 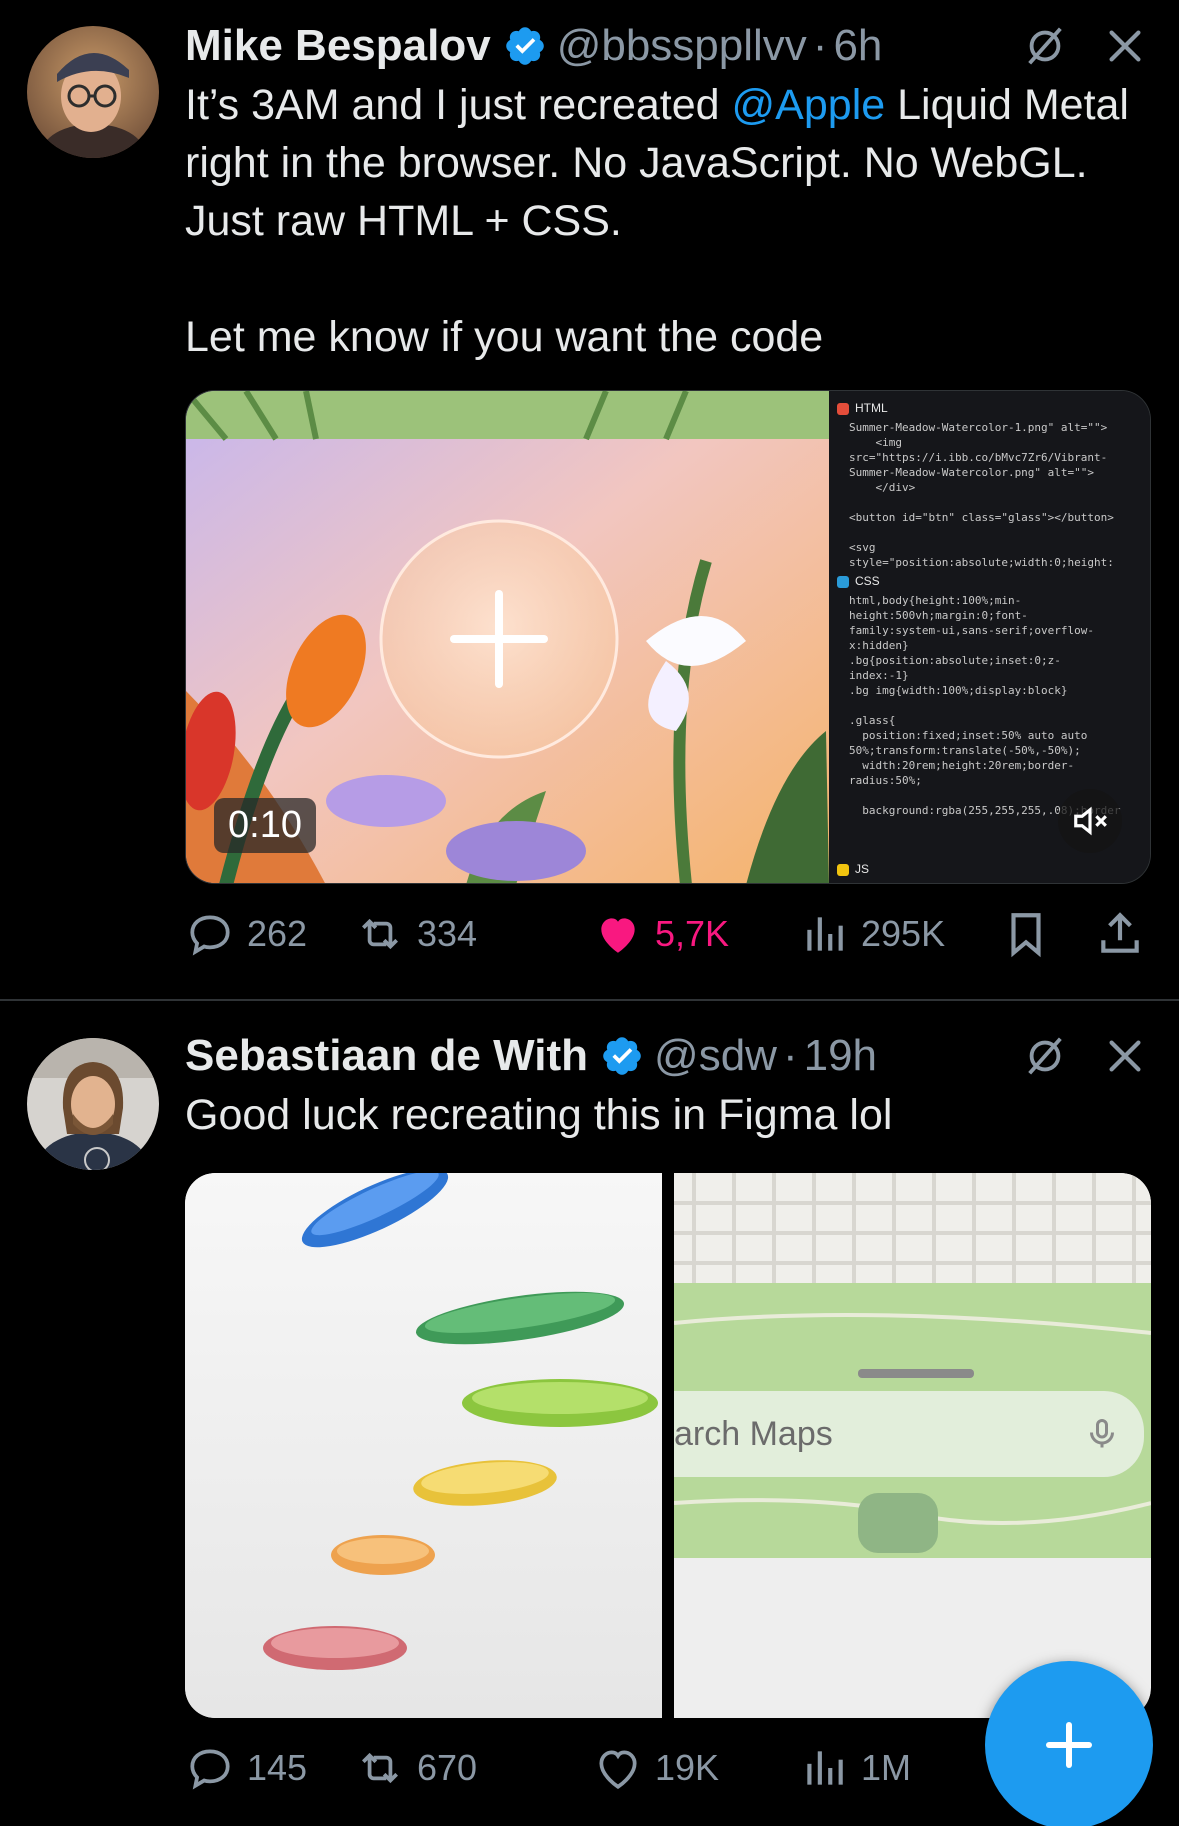 What do you see at coordinates (972, 630) in the screenshot?
I see `code-line: family:system-ui,sans-serif;overflow-` at bounding box center [972, 630].